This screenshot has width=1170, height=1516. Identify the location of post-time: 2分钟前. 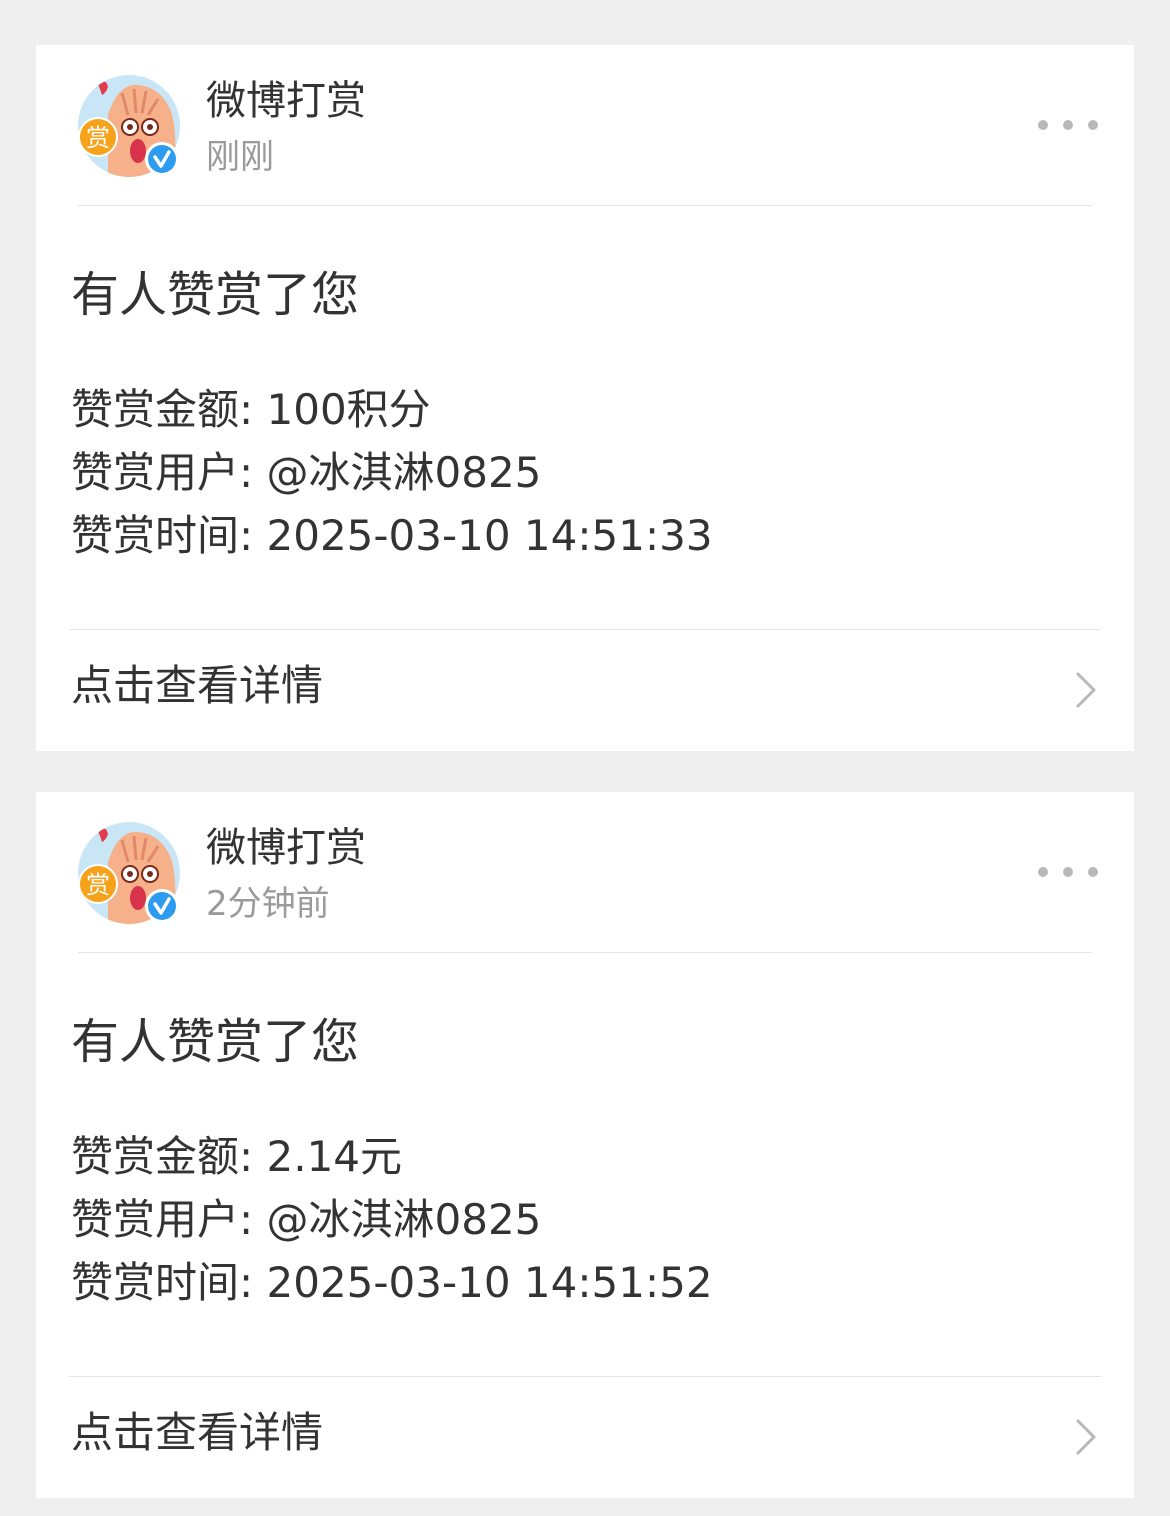
(268, 904).